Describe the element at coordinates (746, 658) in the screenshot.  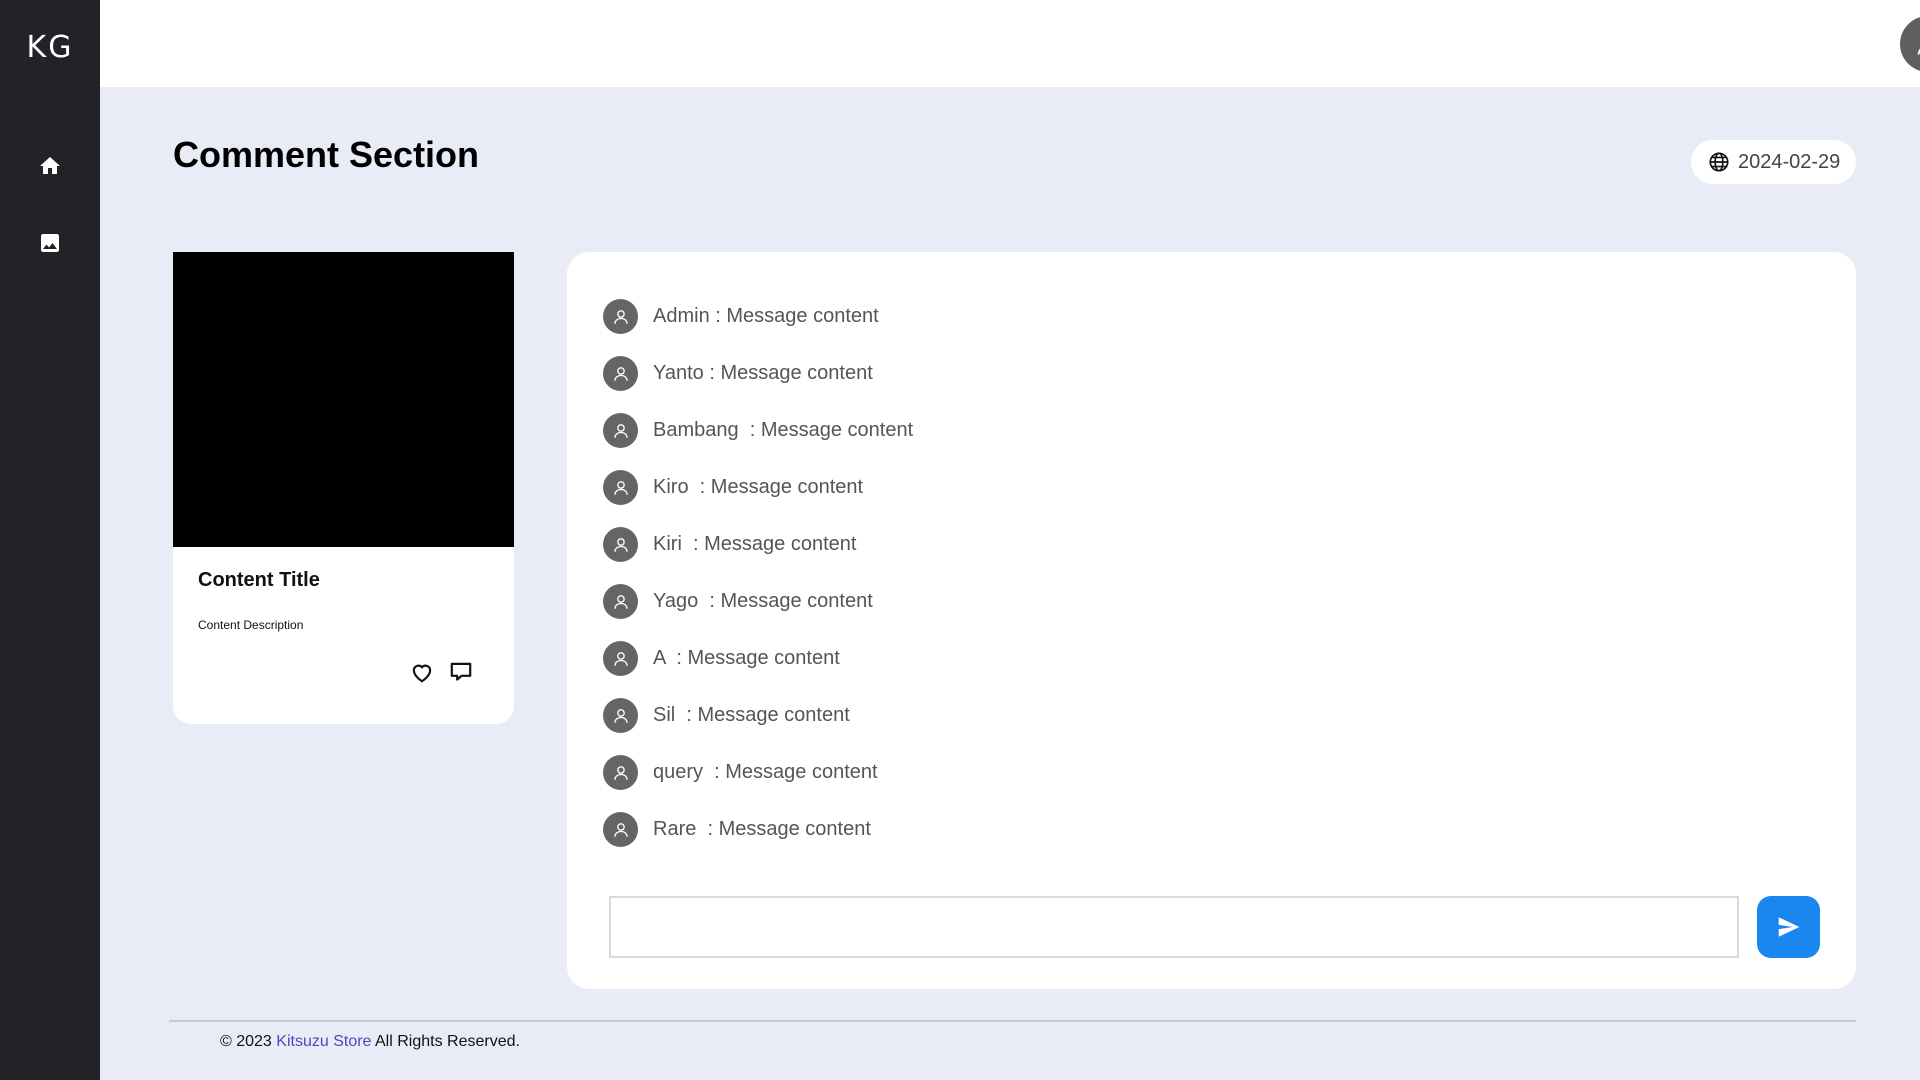
I see `comment-text: A : Message content` at that location.